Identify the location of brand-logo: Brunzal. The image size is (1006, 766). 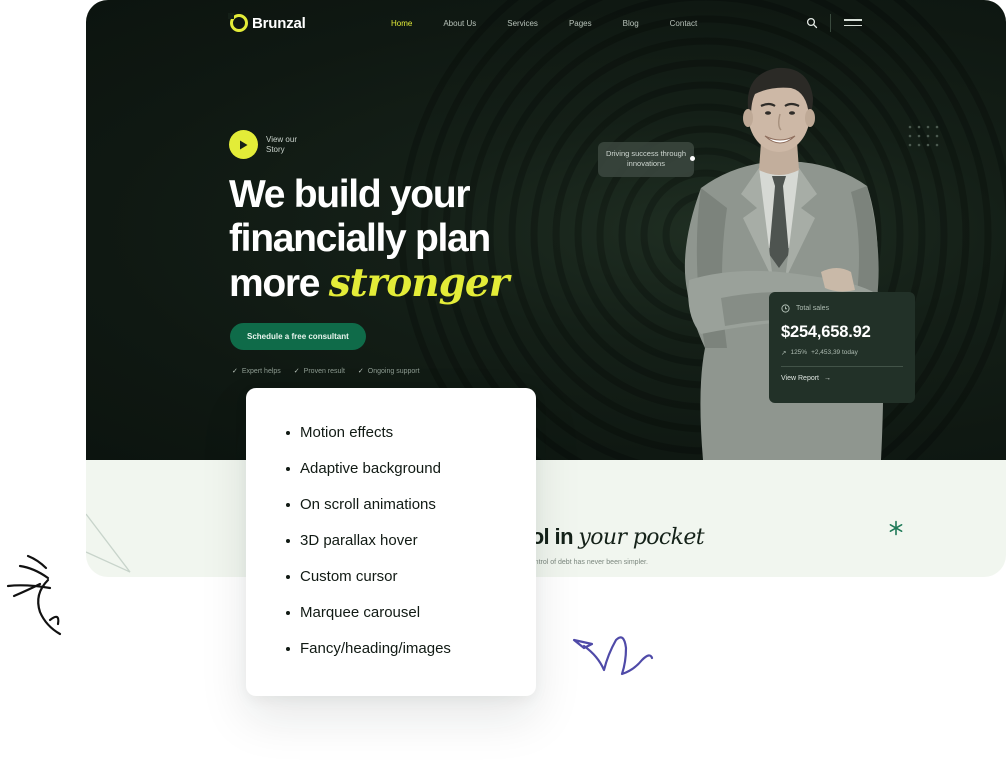
(267, 22).